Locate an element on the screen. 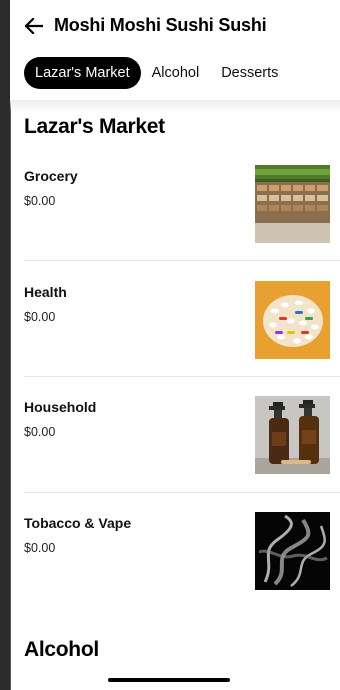 This screenshot has height=690, width=340. pills-image is located at coordinates (292, 320).